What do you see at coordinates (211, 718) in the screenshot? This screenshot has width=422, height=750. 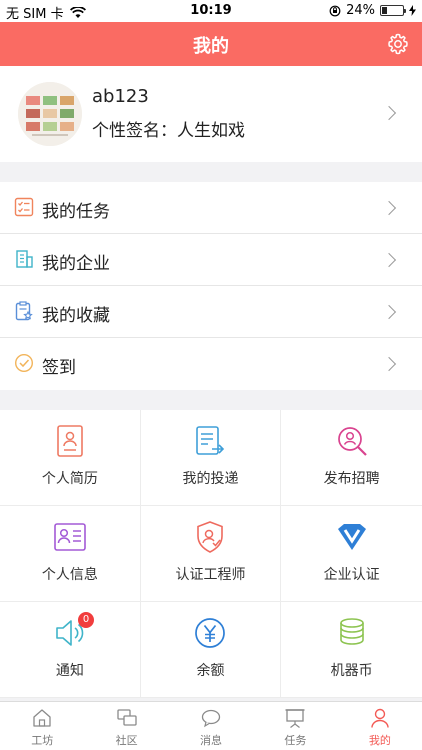 I see `message-icon` at bounding box center [211, 718].